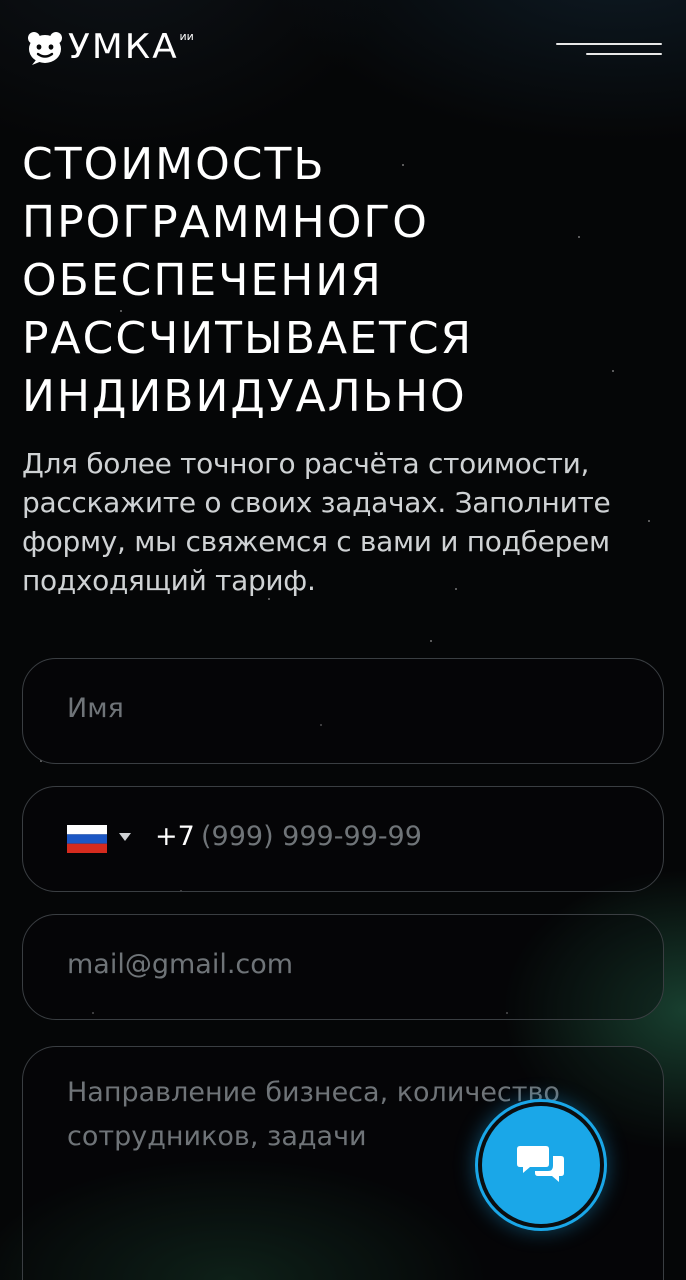  Describe the element at coordinates (244, 396) in the screenshot. I see `title-line: ИНДИВИДУАЛЬНО` at that location.